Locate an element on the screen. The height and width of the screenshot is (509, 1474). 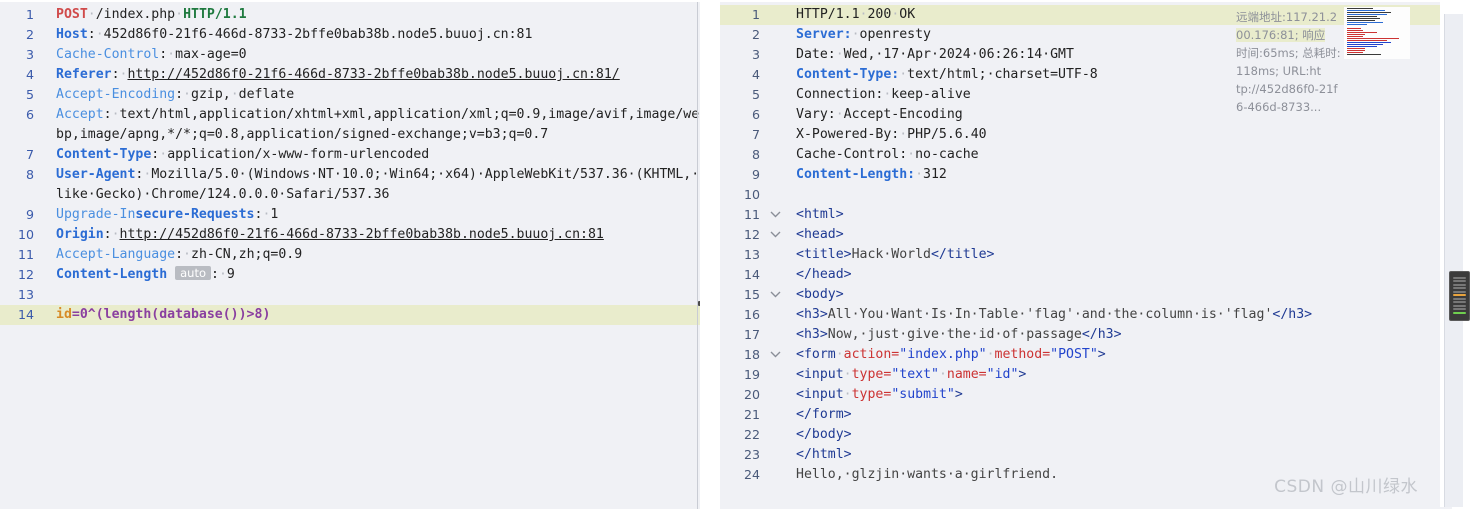
line-number: 17 is located at coordinates (751, 334).